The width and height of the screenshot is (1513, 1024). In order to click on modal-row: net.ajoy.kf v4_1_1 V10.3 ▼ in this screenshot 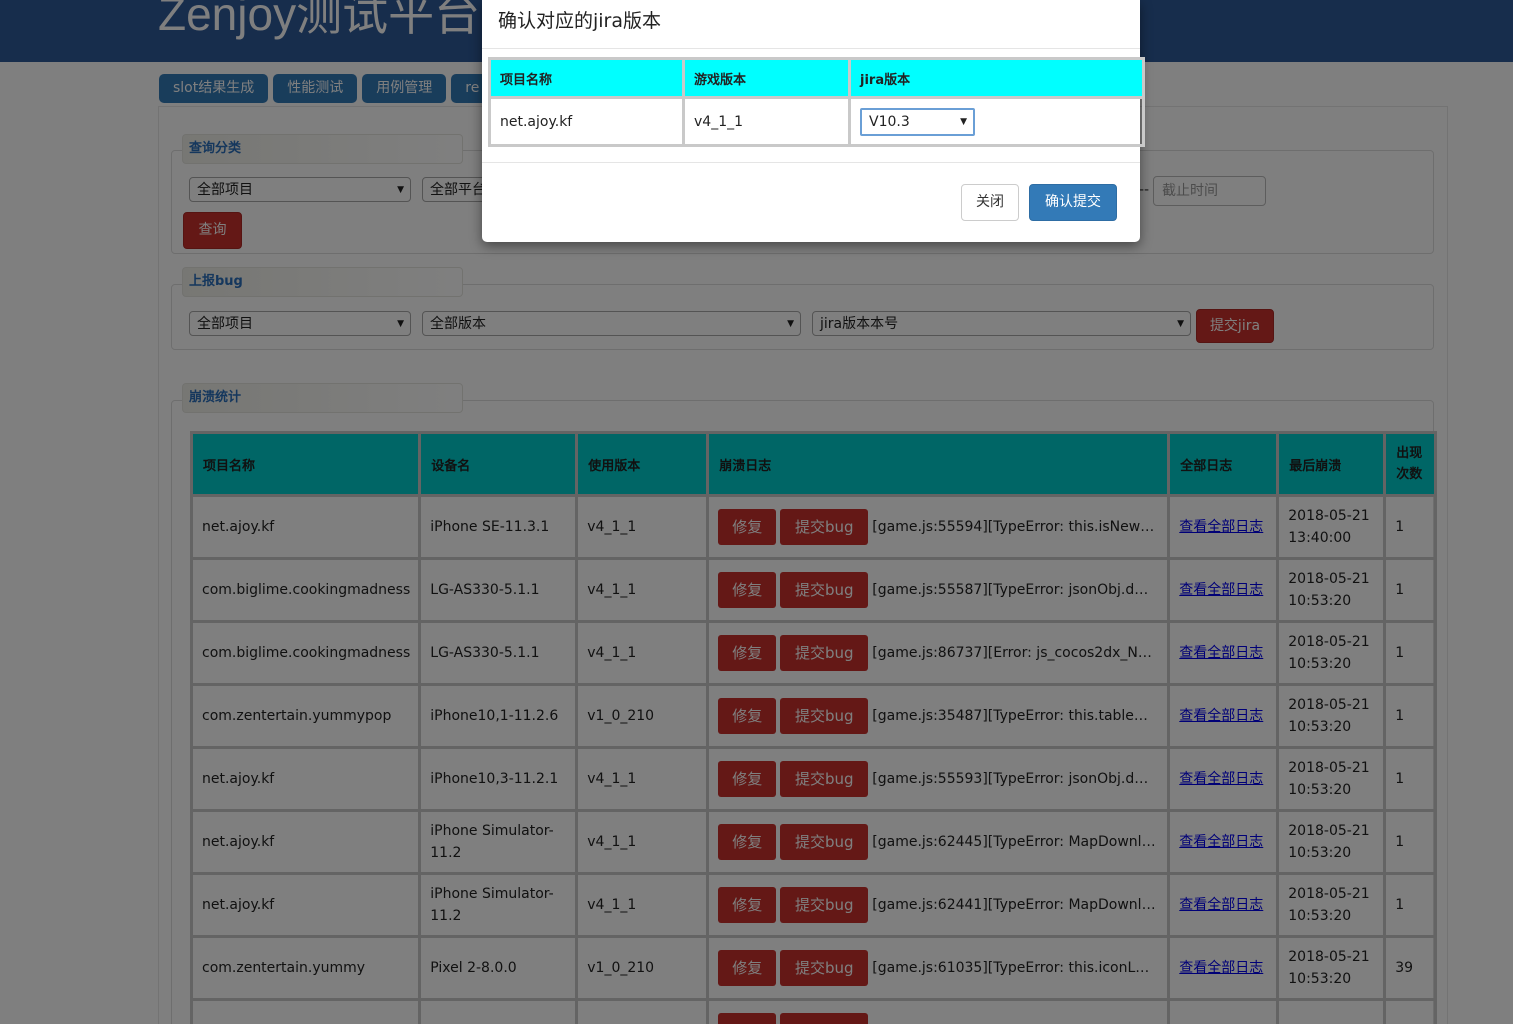, I will do `click(816, 121)`.